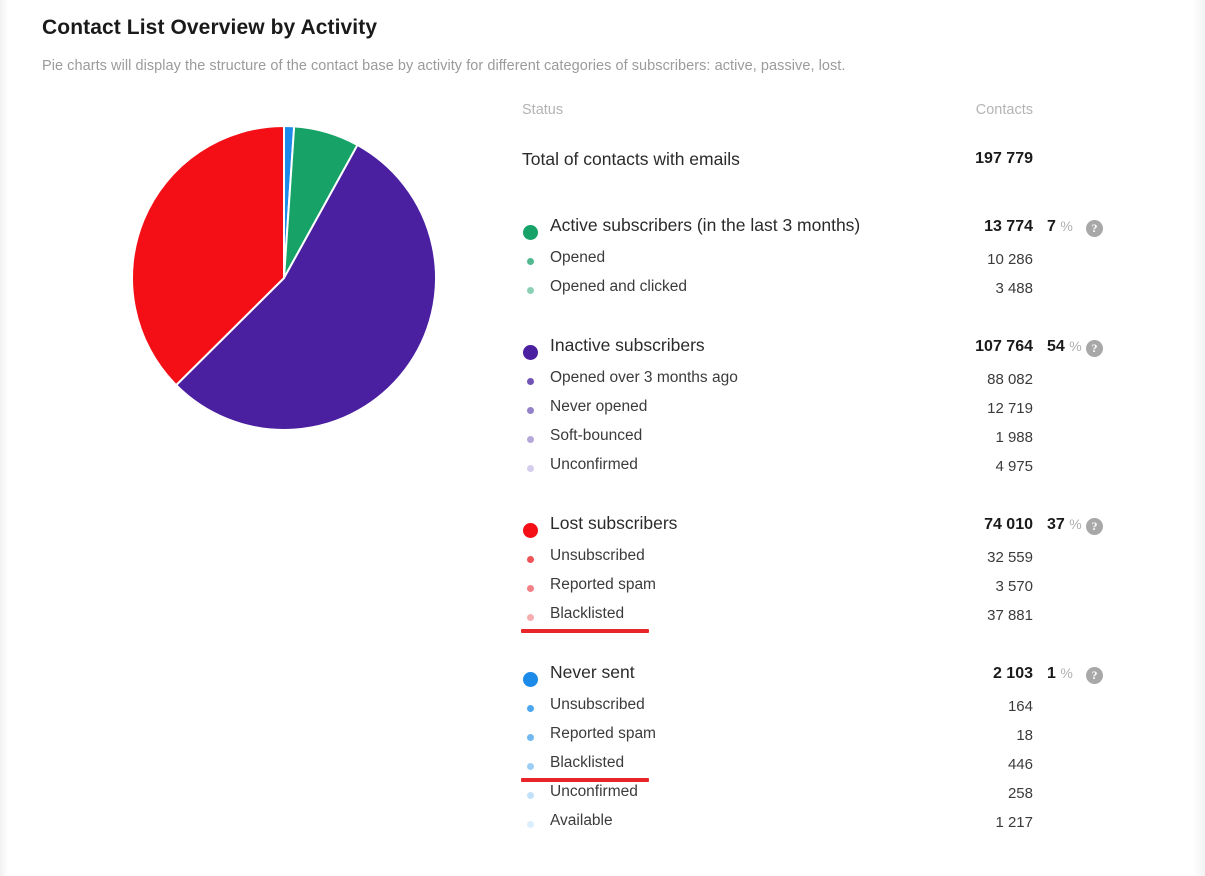 Image resolution: width=1205 pixels, height=876 pixels. What do you see at coordinates (822, 530) in the screenshot?
I see `status-group-header: Lost subscribers 74 010 37 %?` at bounding box center [822, 530].